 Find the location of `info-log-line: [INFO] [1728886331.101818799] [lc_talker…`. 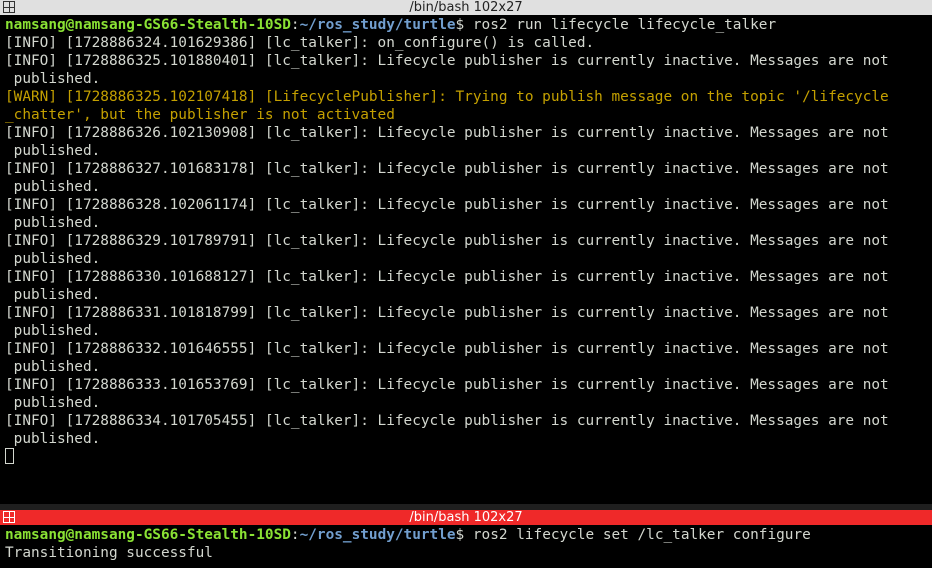

info-log-line: [INFO] [1728886331.101818799] [lc_talker… is located at coordinates (447, 313).